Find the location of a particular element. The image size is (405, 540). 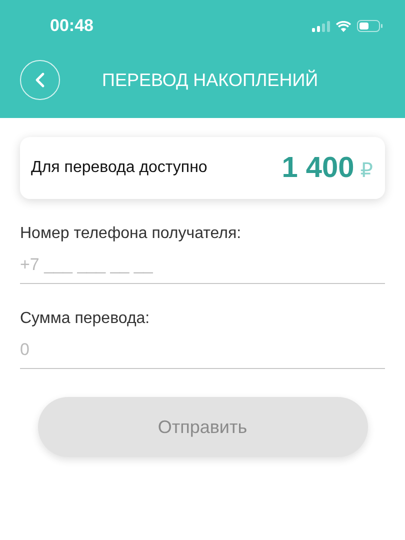

field-label: Сумма перевода: is located at coordinates (85, 319).